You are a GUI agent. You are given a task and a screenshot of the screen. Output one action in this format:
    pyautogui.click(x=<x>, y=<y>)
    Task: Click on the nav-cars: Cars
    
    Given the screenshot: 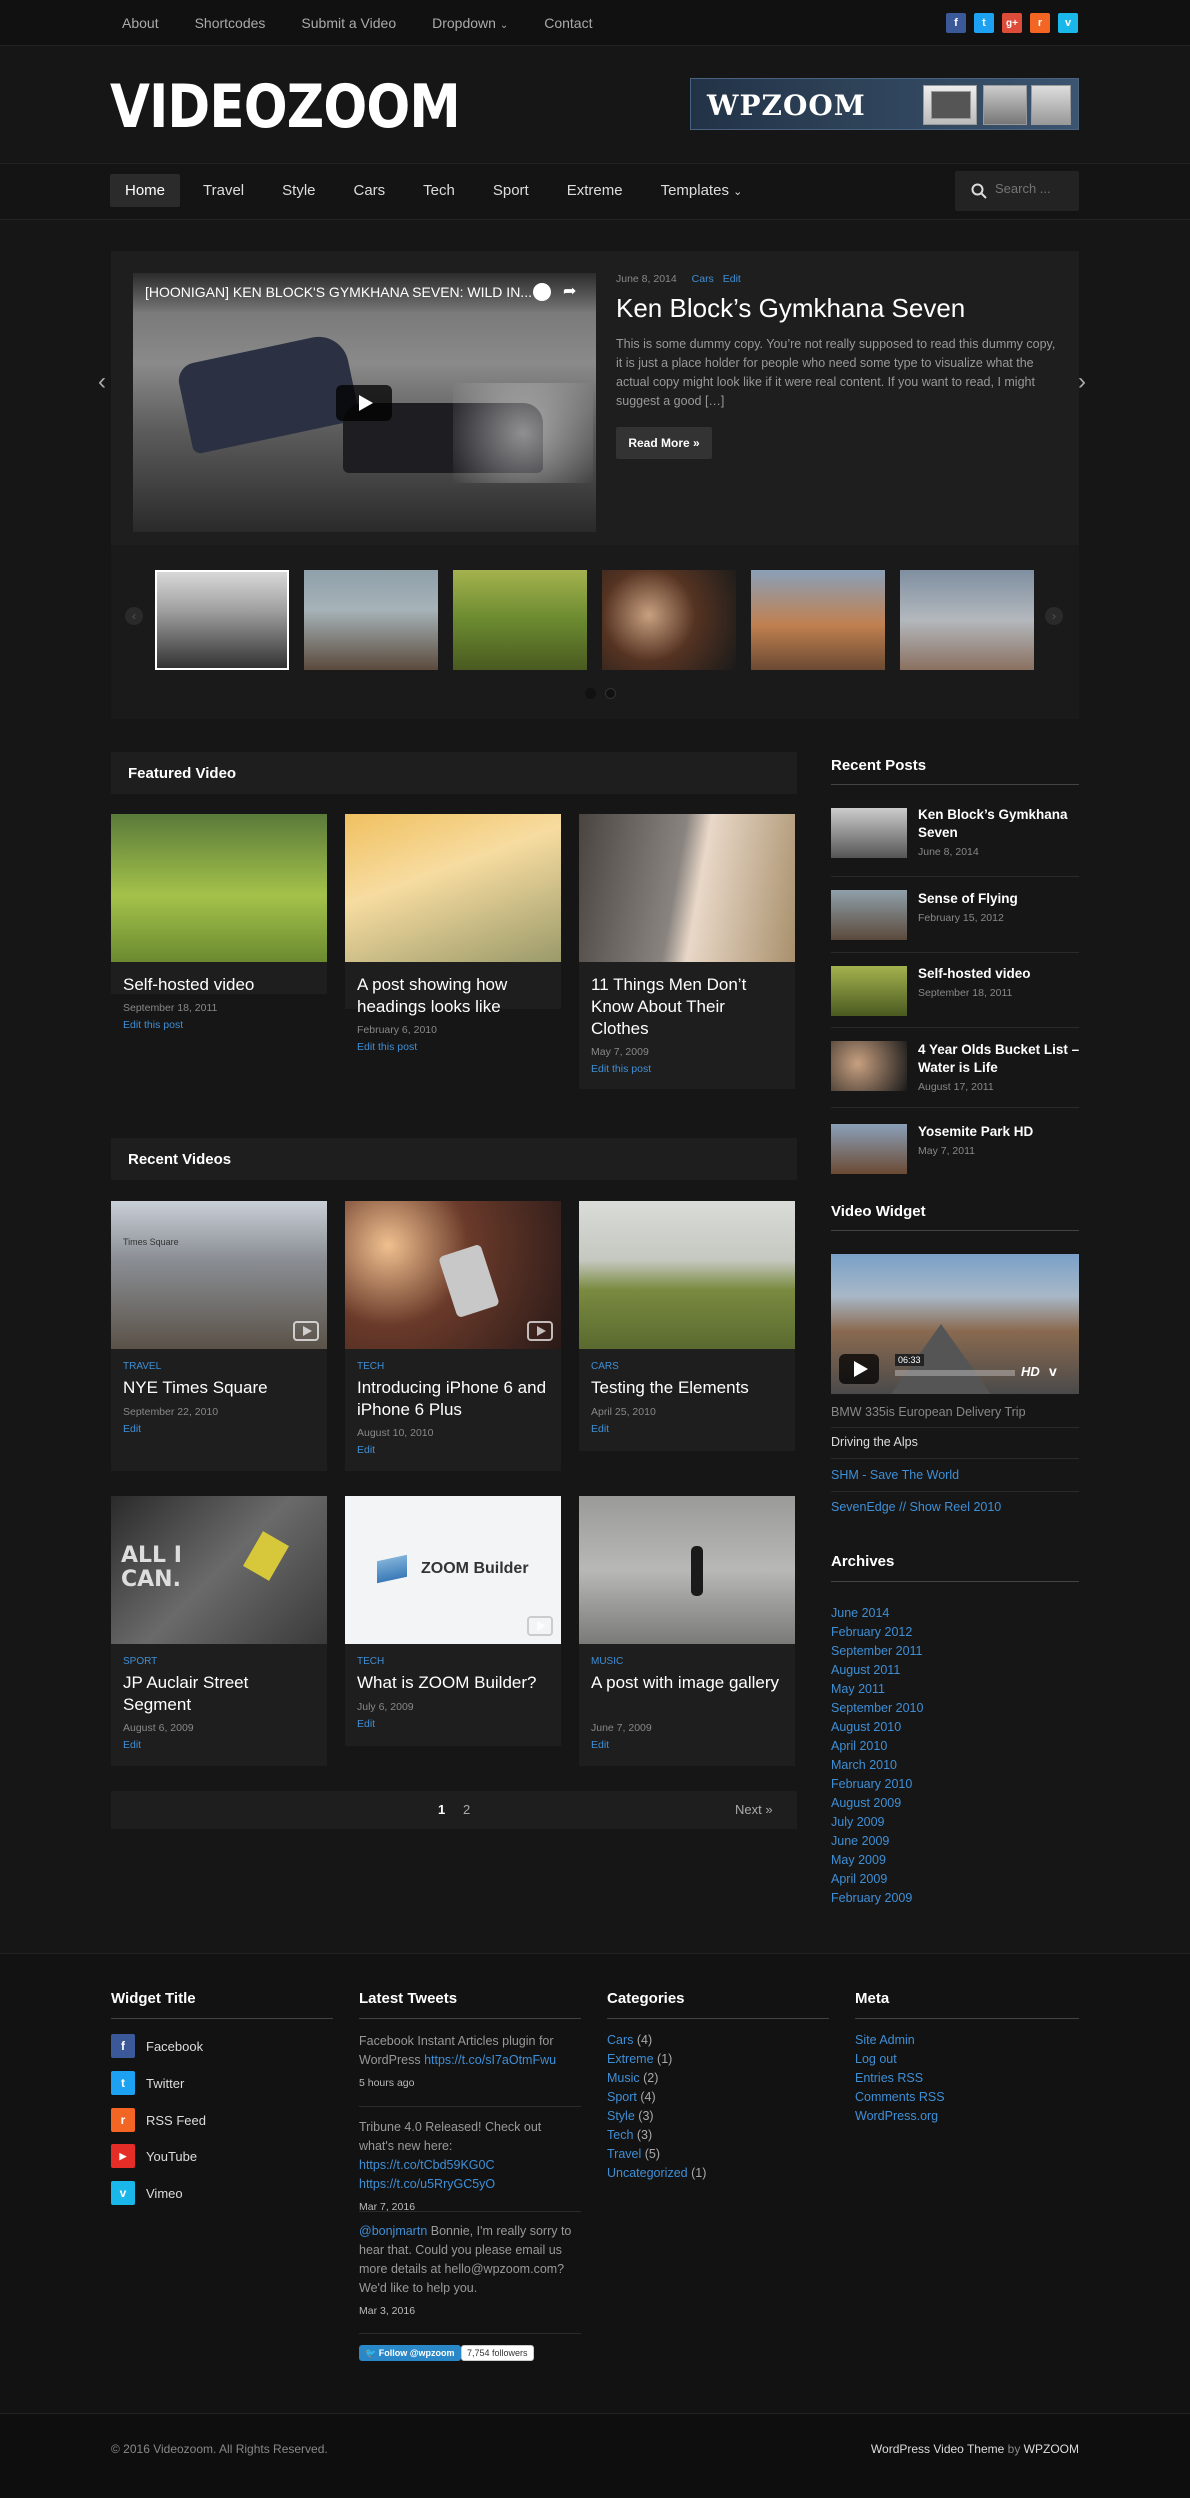 What is the action you would take?
    pyautogui.click(x=370, y=190)
    